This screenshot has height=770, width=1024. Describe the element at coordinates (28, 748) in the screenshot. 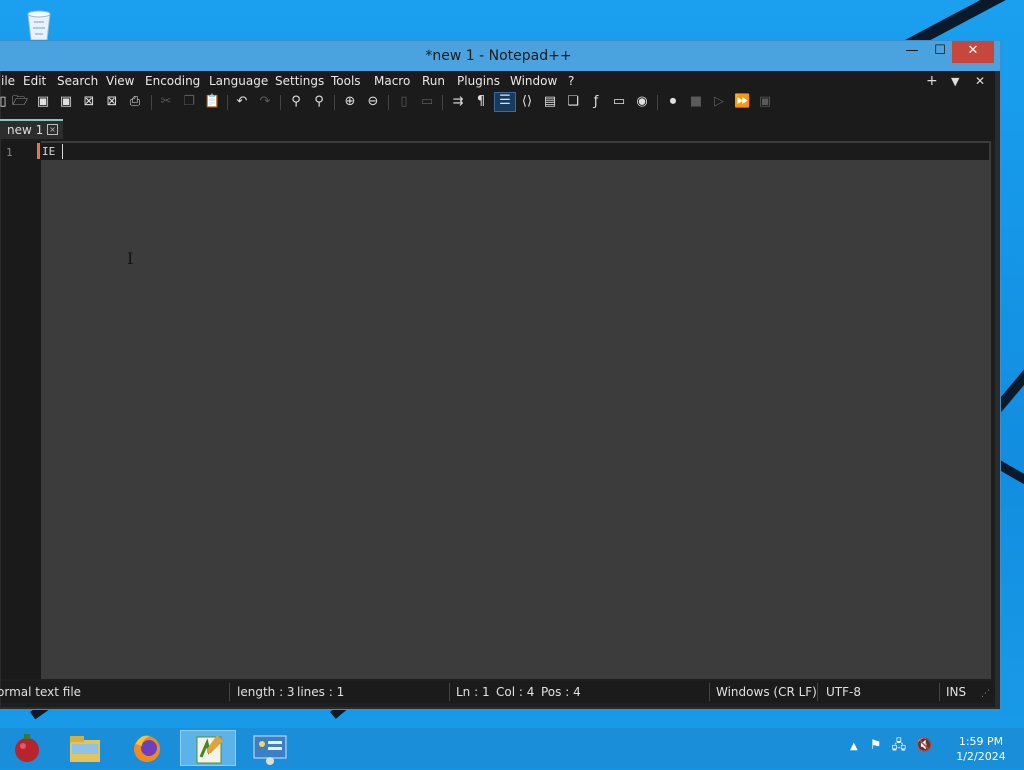

I see `app-icon` at that location.